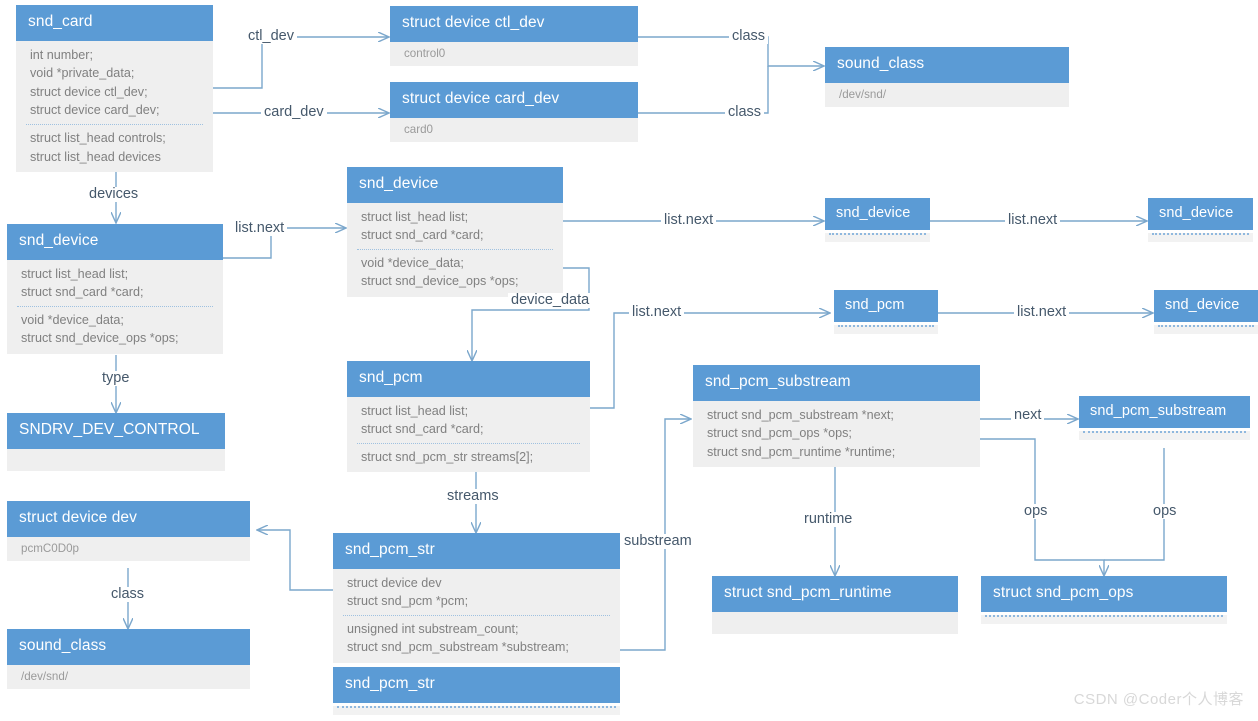 This screenshot has height=721, width=1258. What do you see at coordinates (947, 77) in the screenshot?
I see `box-sound-class-top: sound_class /dev/snd/` at bounding box center [947, 77].